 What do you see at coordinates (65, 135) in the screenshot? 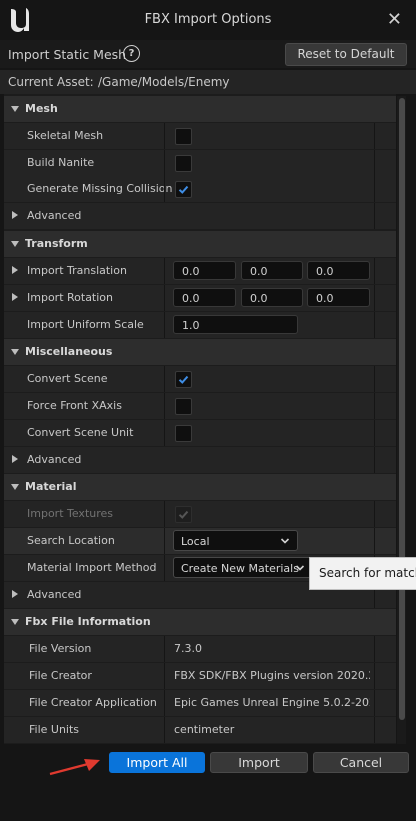
I see `property-label: Skeletal Mesh` at bounding box center [65, 135].